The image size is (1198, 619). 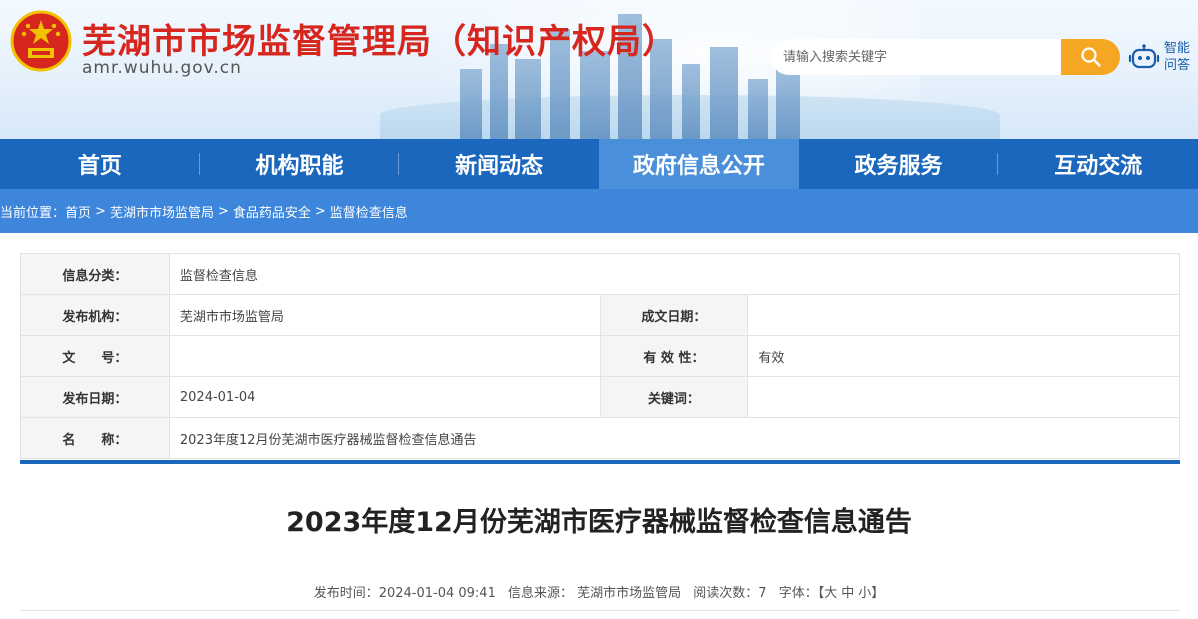 I want to click on ai-assistant-link: 智能 问答, so click(x=1163, y=58).